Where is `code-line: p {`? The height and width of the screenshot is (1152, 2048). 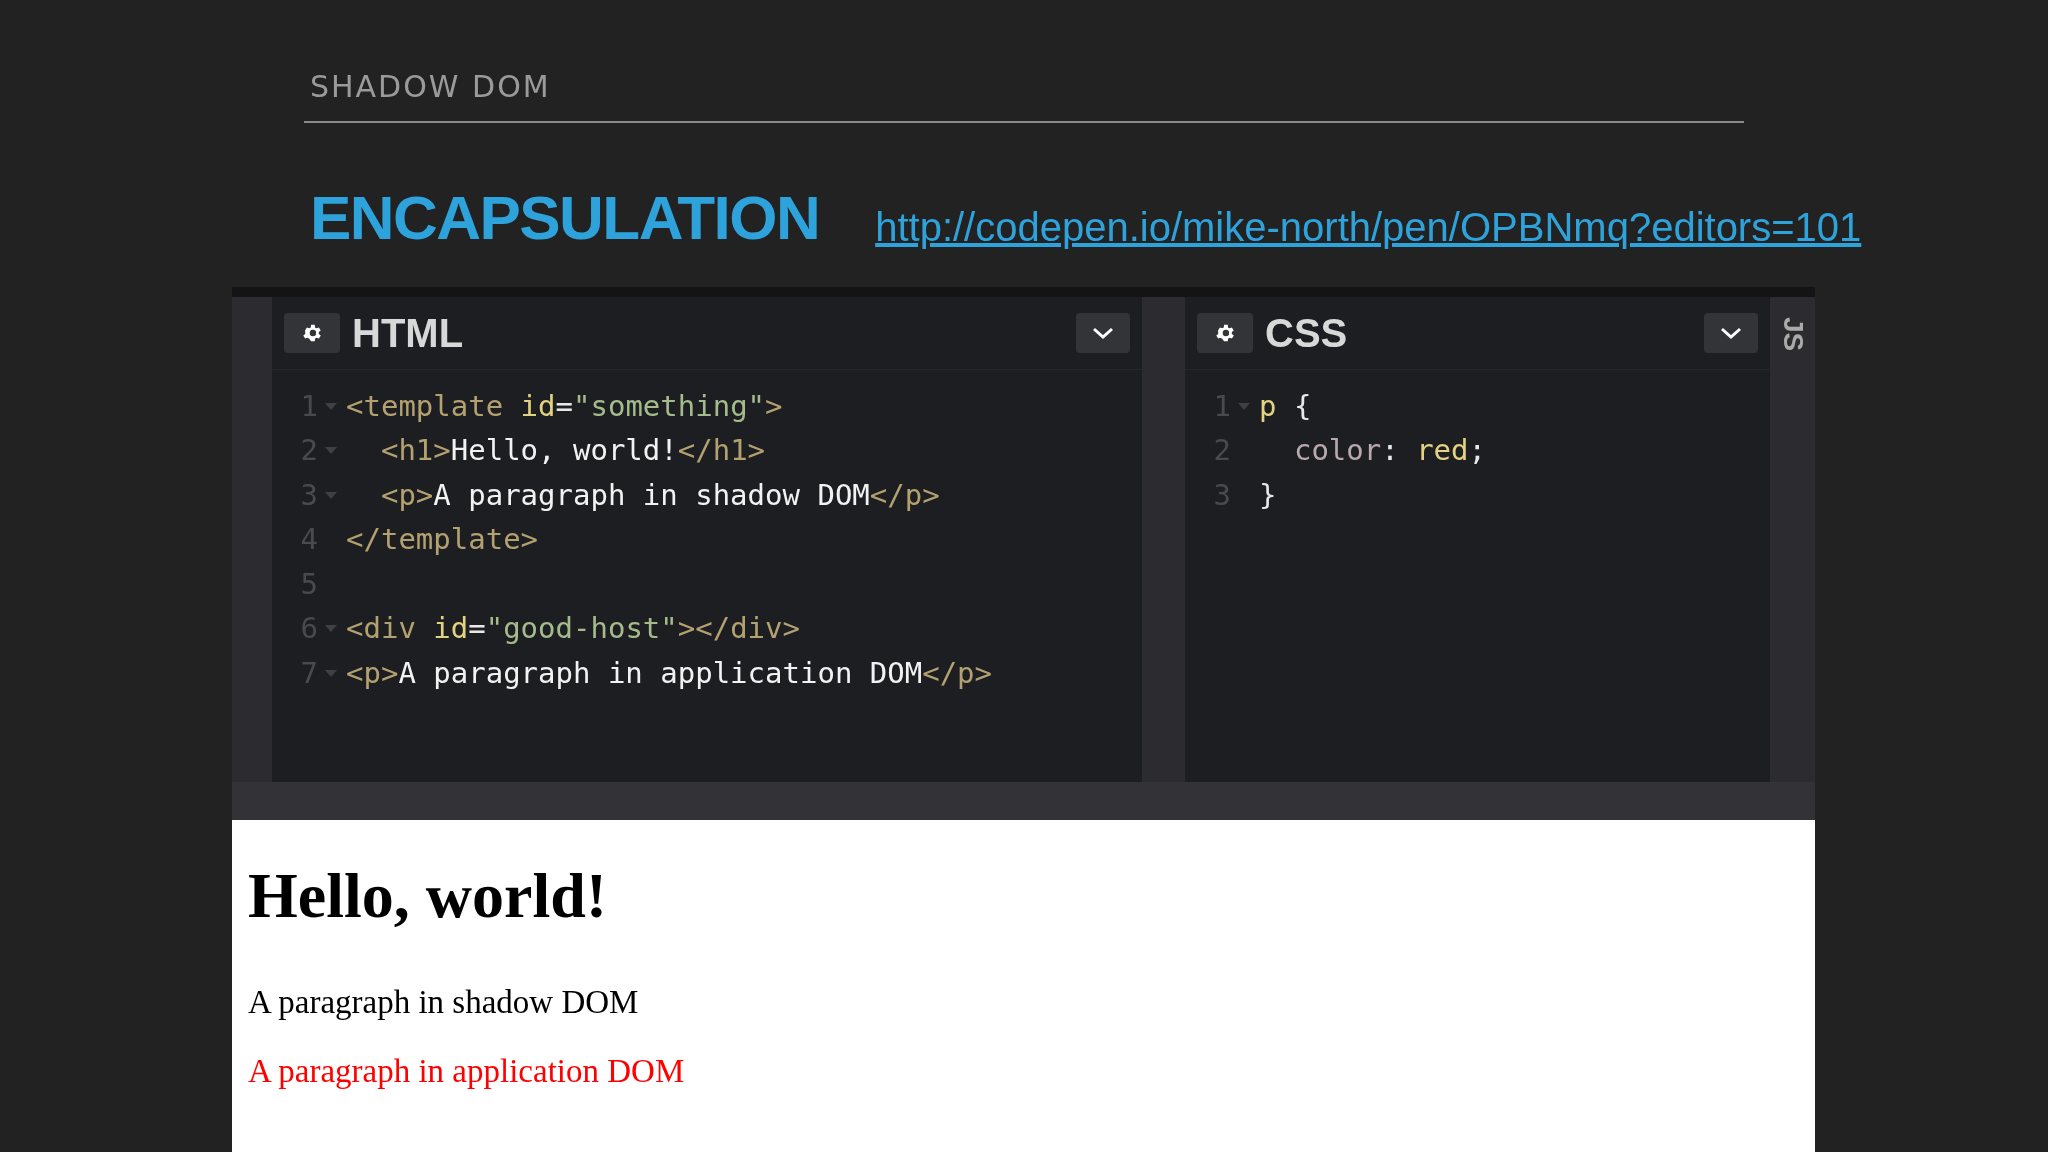 code-line: p { is located at coordinates (1285, 406).